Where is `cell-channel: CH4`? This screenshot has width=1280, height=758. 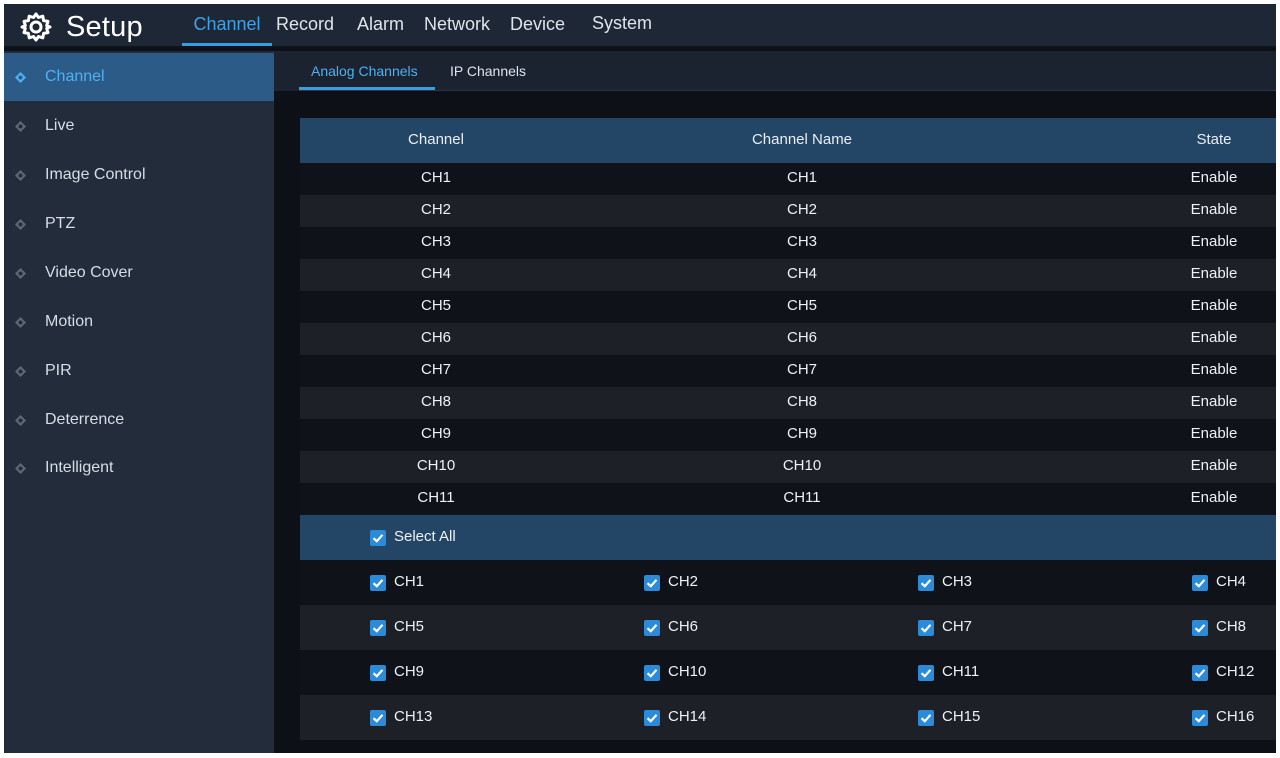 cell-channel: CH4 is located at coordinates (436, 273).